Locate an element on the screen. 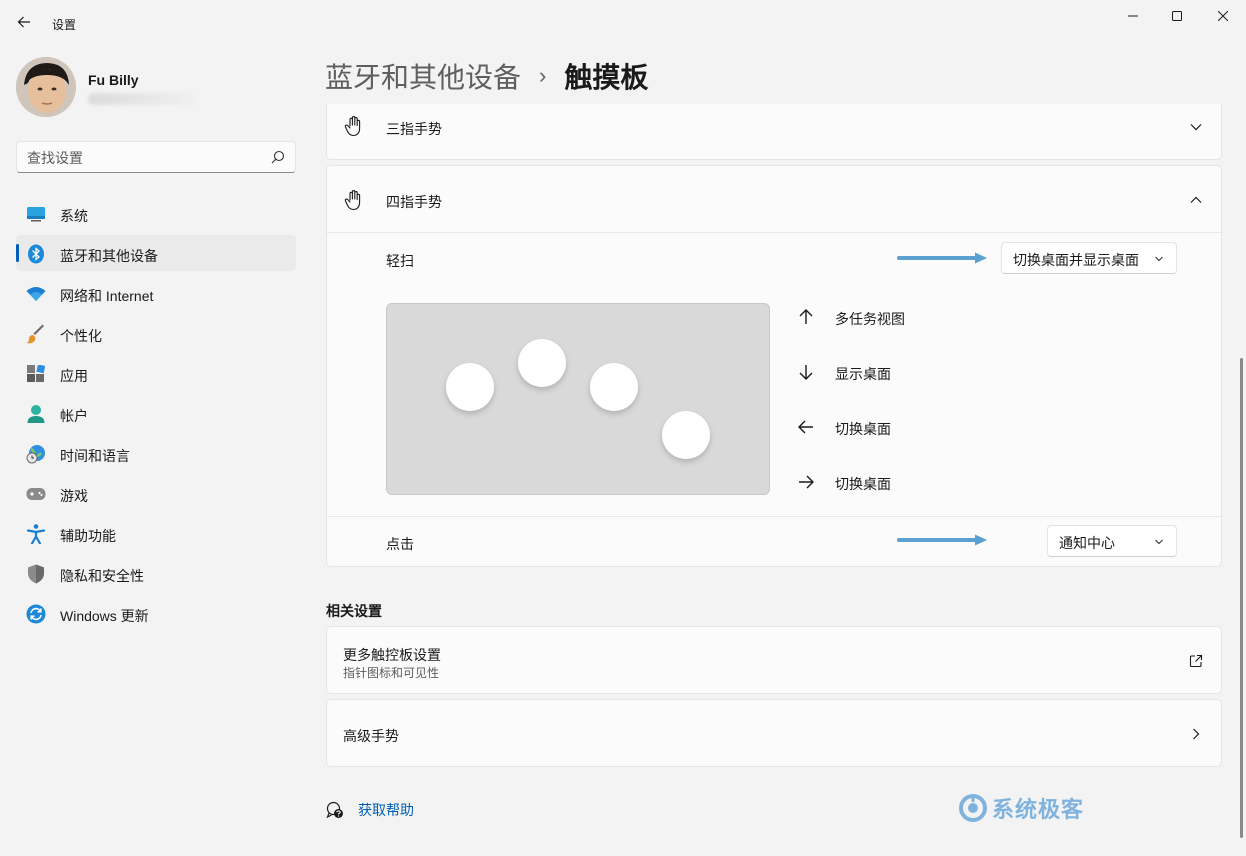 This screenshot has height=856, width=1246. swipe-row: 轻扫 切换桌面并显示桌面 is located at coordinates (774, 268).